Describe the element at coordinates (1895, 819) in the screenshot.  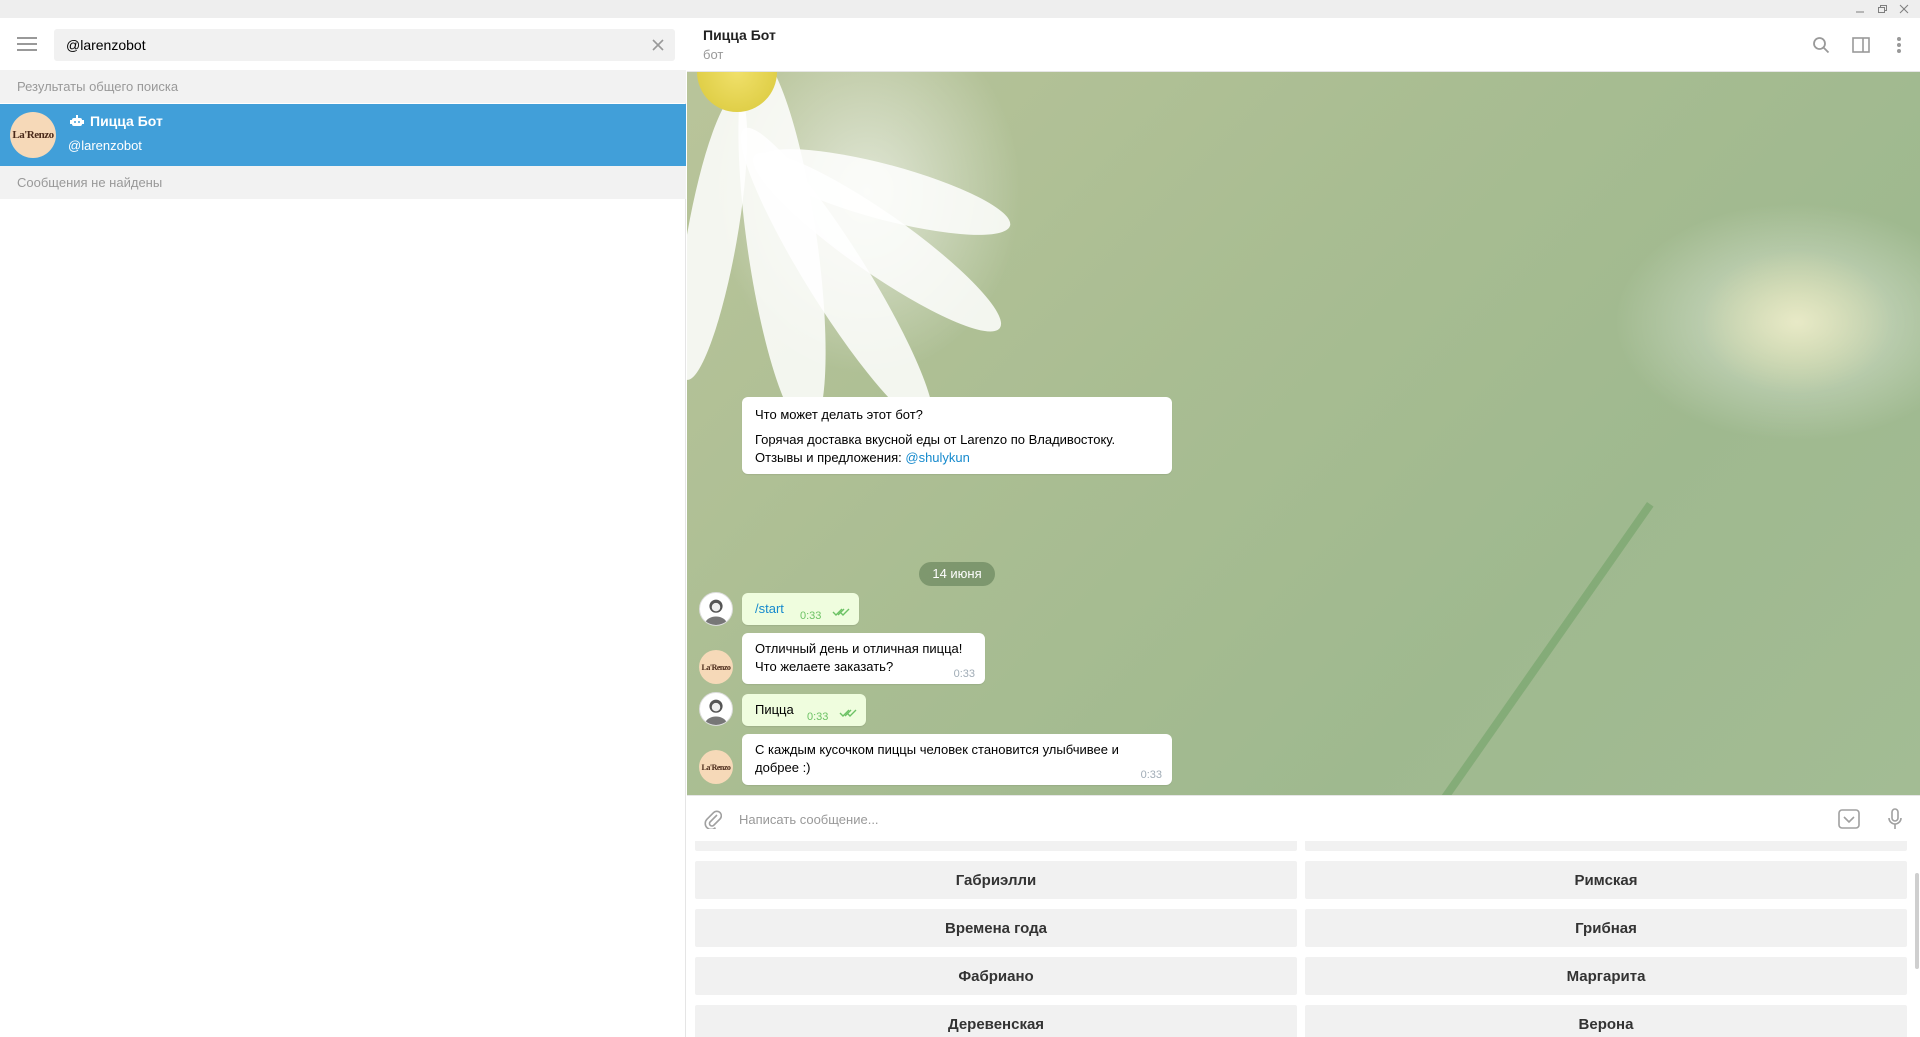
I see `microphone-icon` at that location.